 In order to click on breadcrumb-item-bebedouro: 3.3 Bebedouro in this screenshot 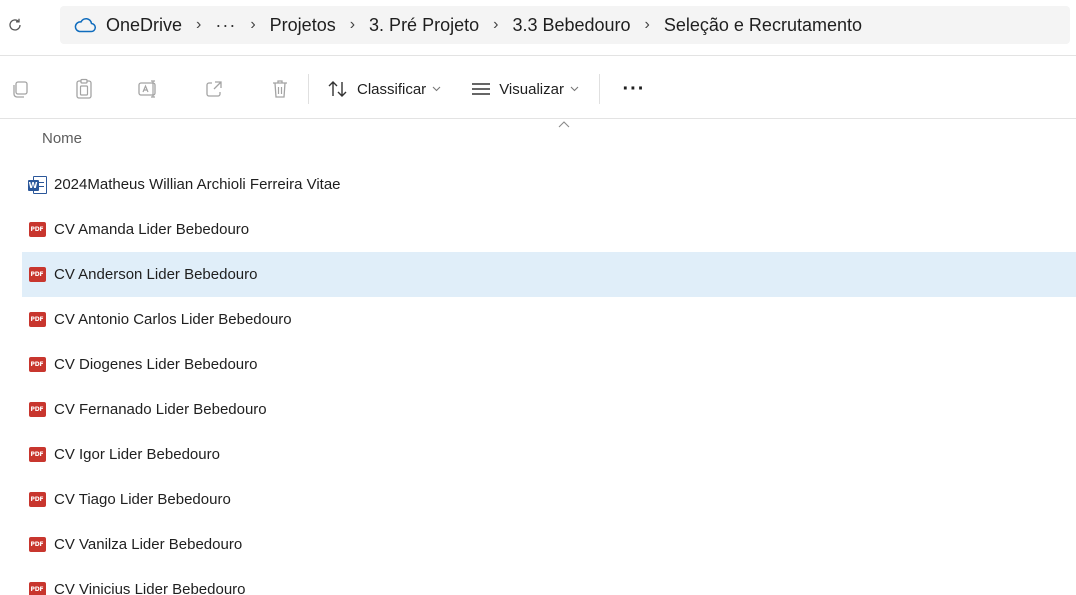, I will do `click(571, 25)`.